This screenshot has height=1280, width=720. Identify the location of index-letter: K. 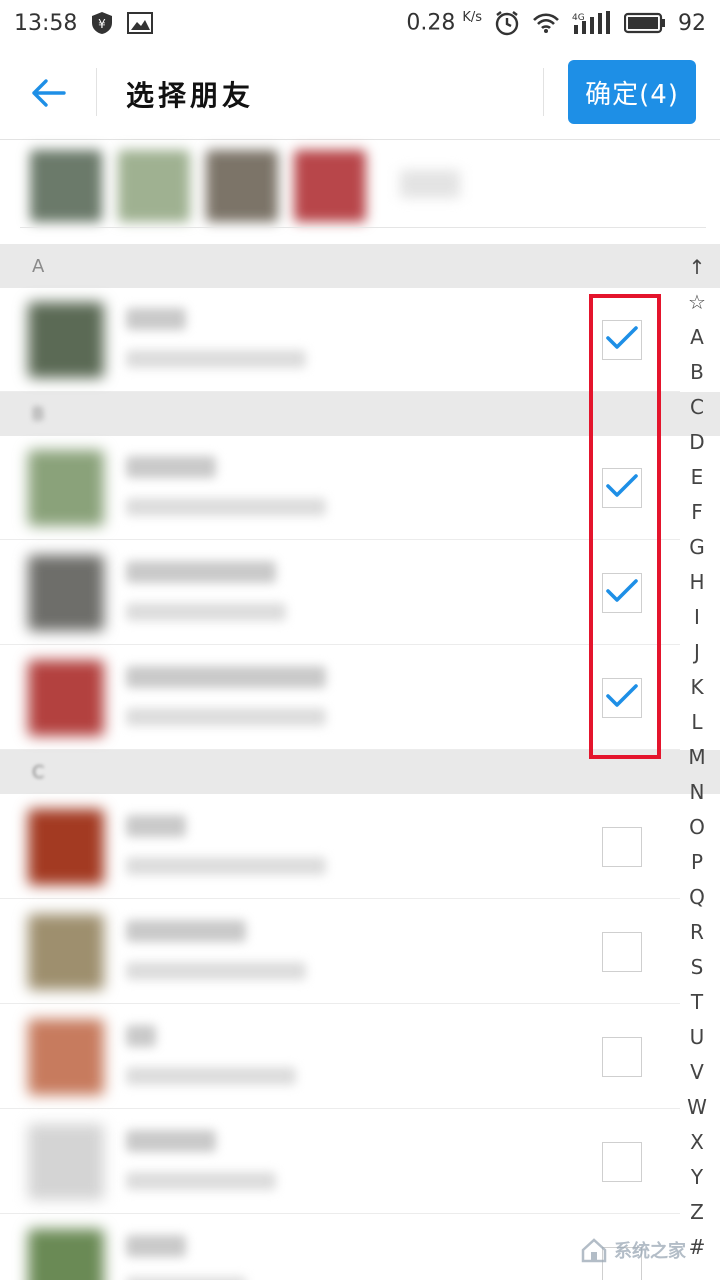
(697, 687).